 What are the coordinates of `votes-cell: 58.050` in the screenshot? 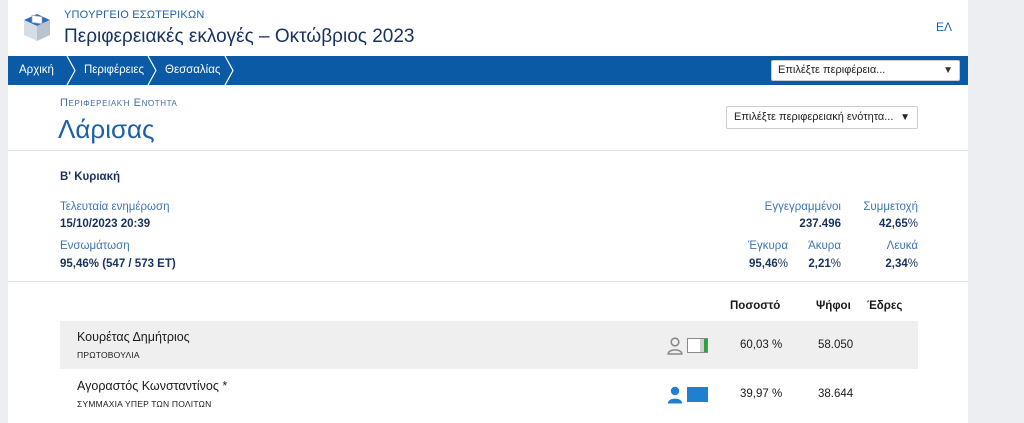 It's located at (836, 345).